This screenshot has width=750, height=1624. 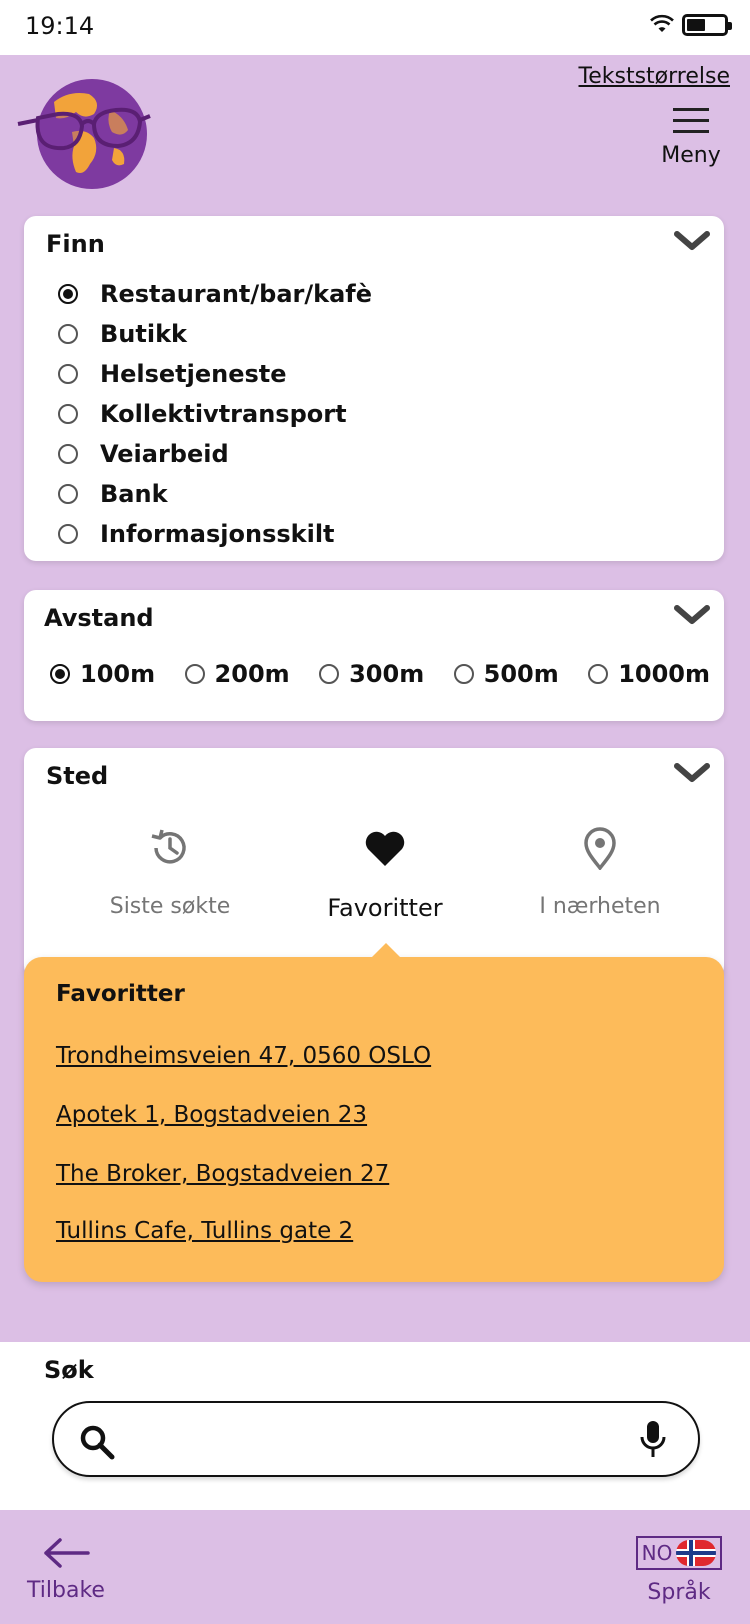 What do you see at coordinates (600, 906) in the screenshot?
I see `tab-label: I nærheten` at bounding box center [600, 906].